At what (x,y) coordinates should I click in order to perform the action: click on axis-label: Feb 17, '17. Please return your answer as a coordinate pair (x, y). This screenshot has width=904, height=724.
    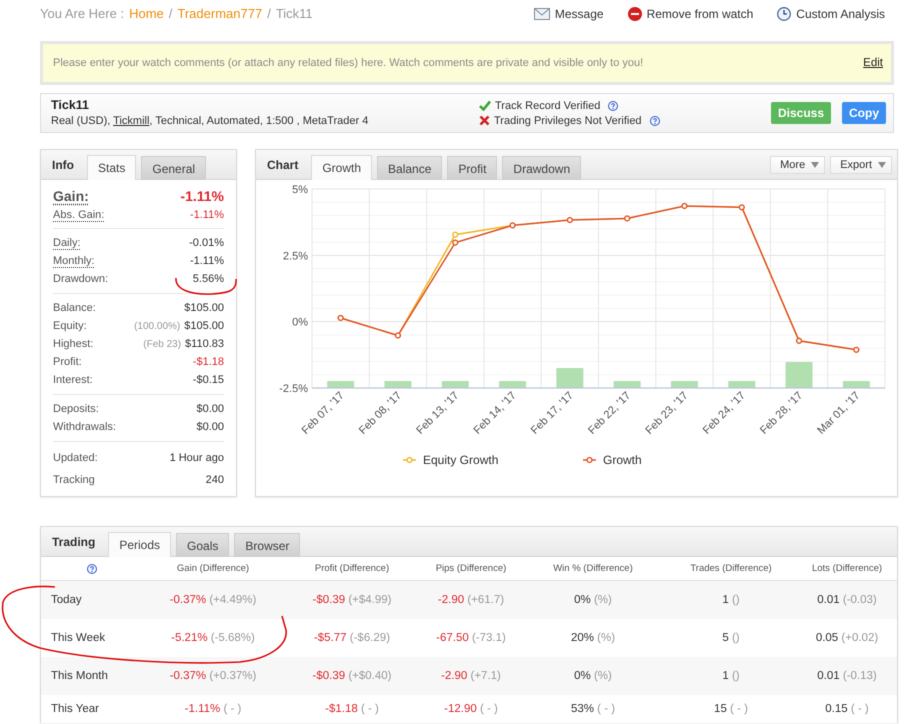
    Looking at the image, I should click on (552, 413).